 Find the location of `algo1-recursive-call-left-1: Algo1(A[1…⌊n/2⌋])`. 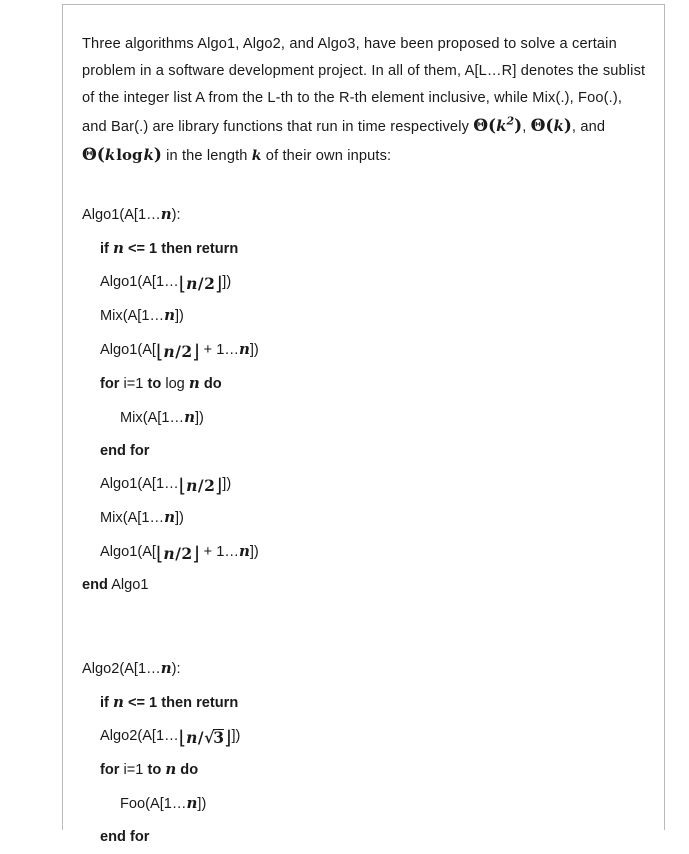

algo1-recursive-call-left-1: Algo1(A[1…⌊n/2⌋]) is located at coordinates (364, 282).